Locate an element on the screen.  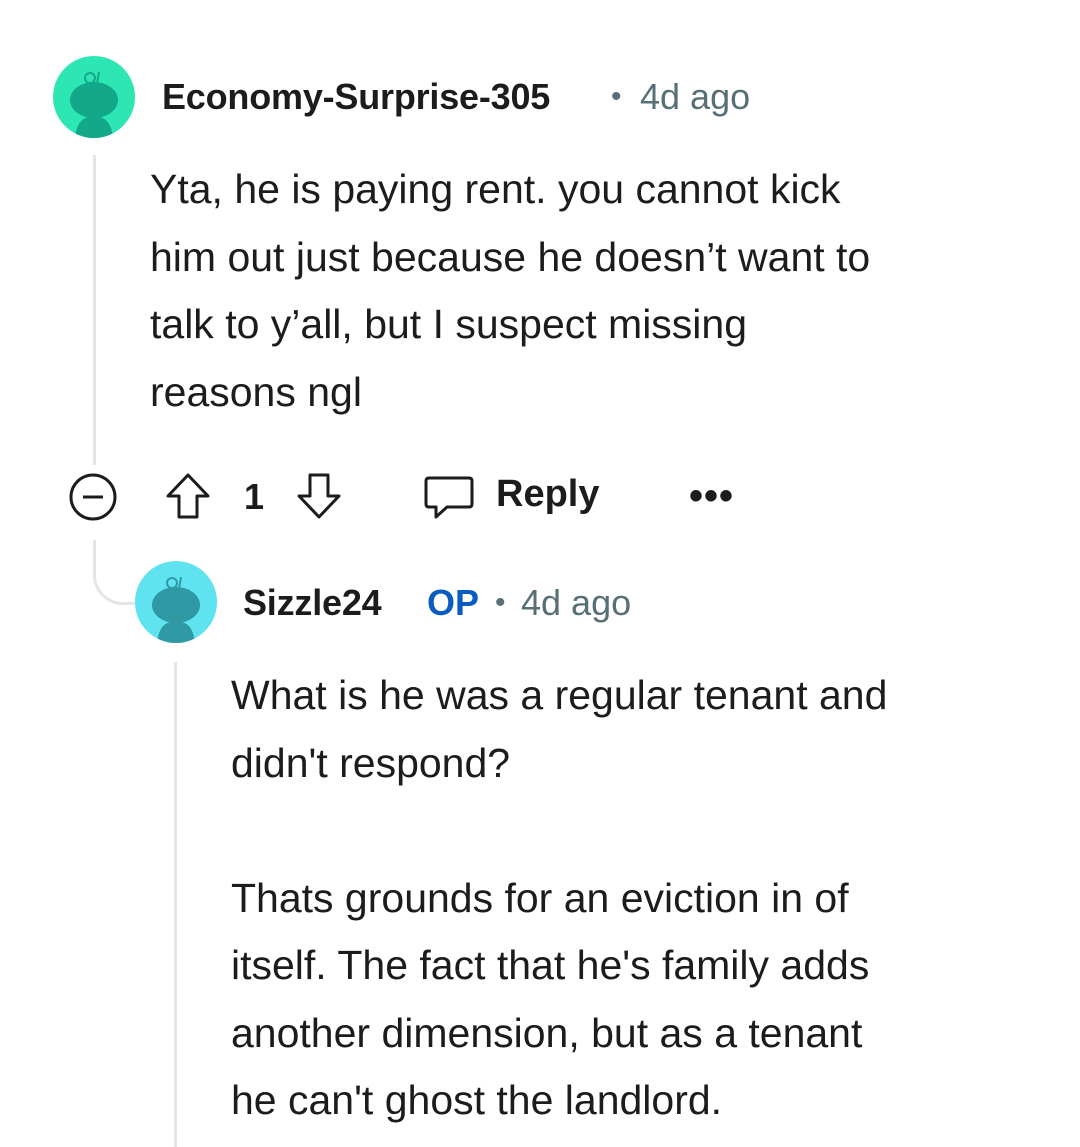
arrow-down-icon is located at coordinates (319, 496).